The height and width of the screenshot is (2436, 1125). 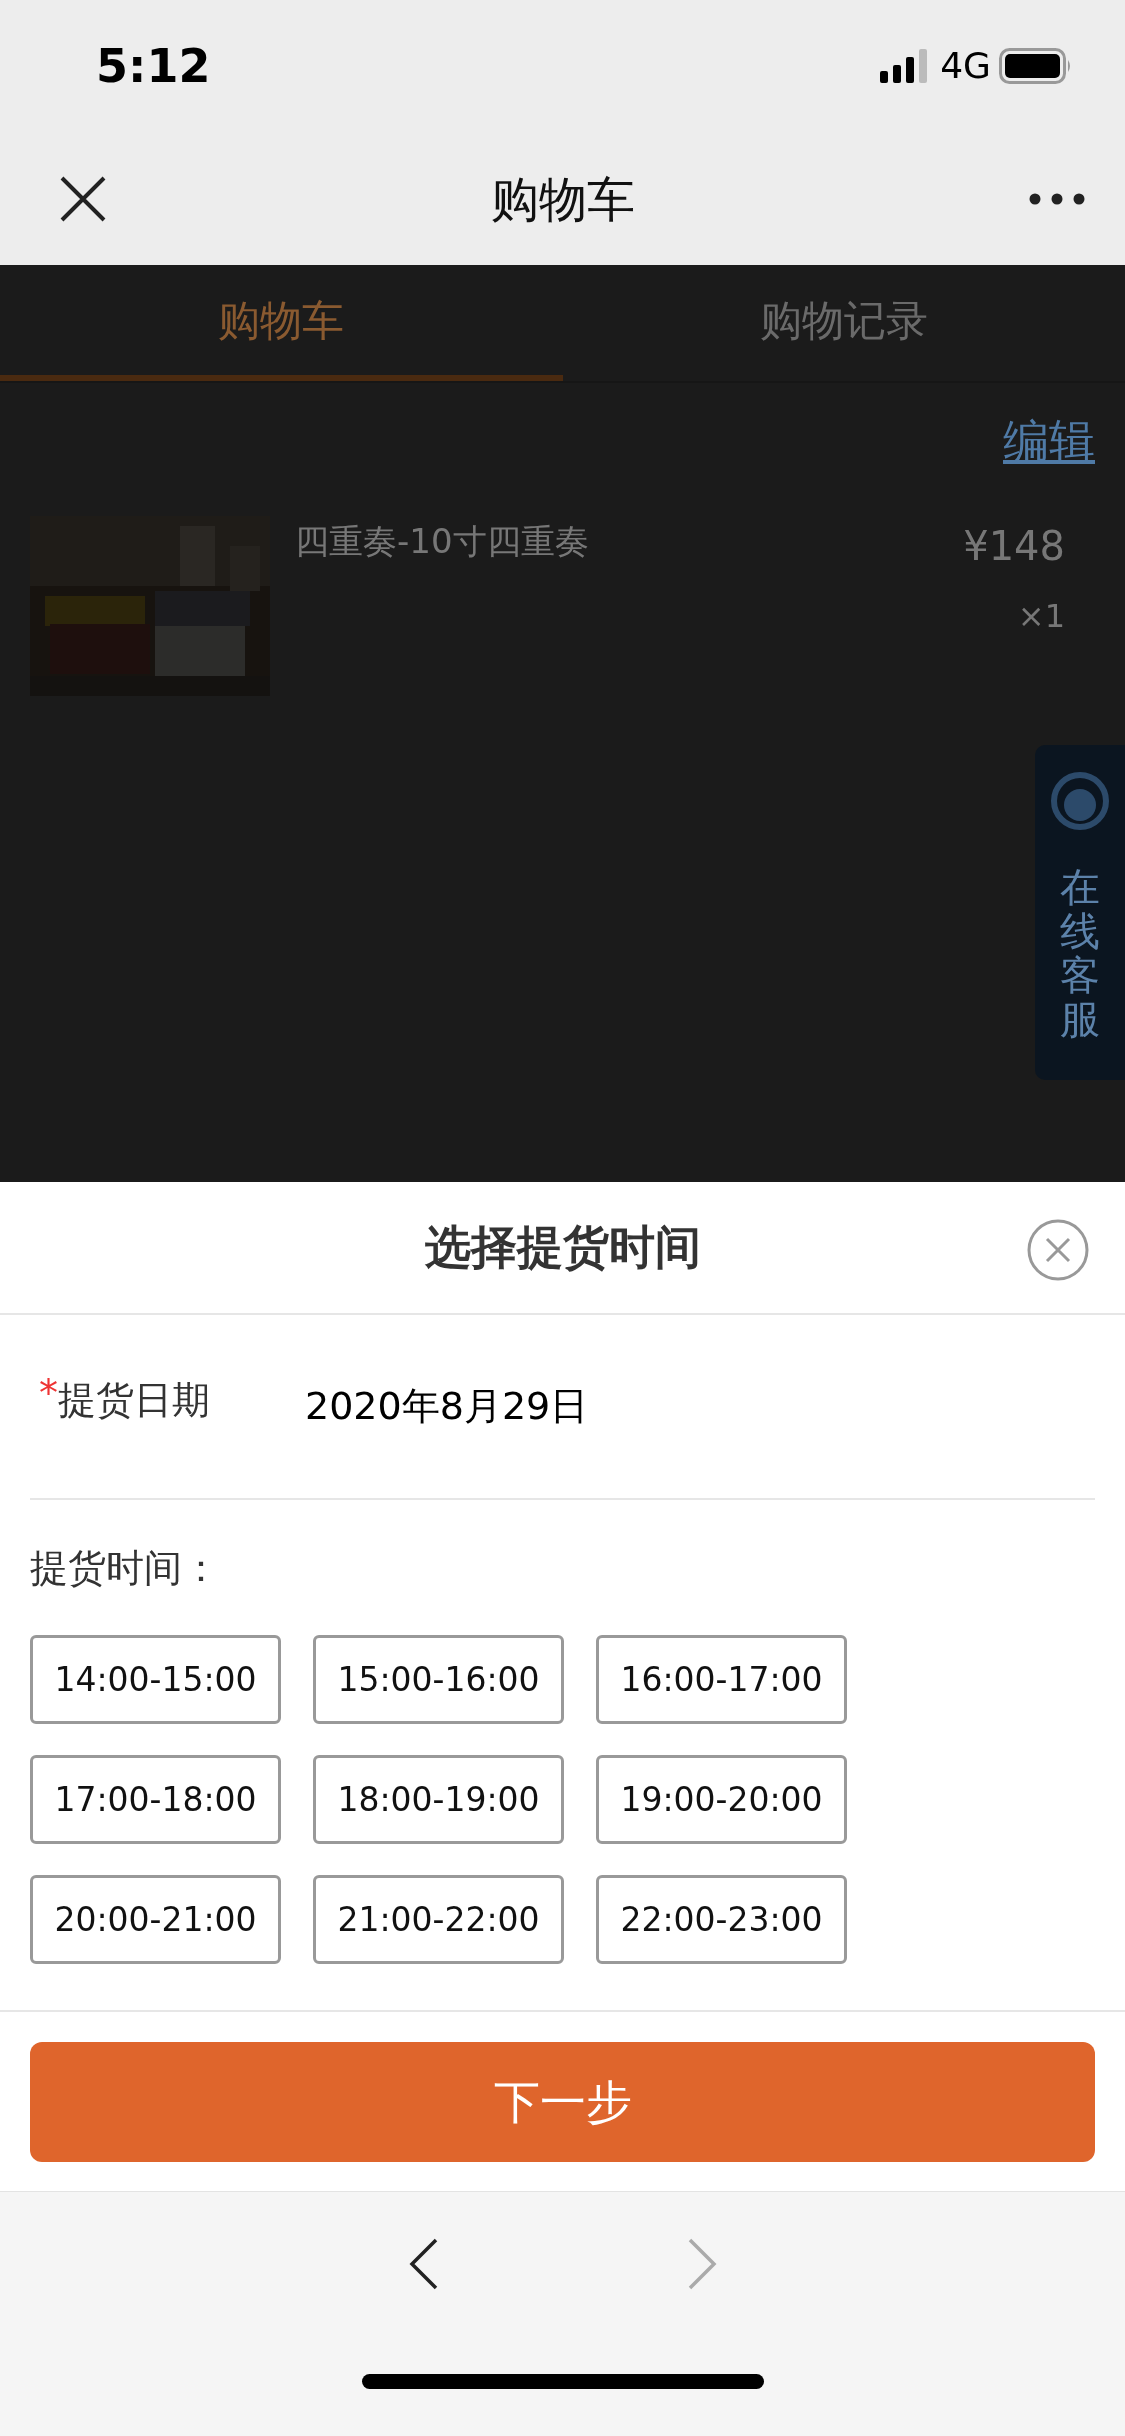 I want to click on time-slot: 15:00-16:00, so click(x=438, y=1679).